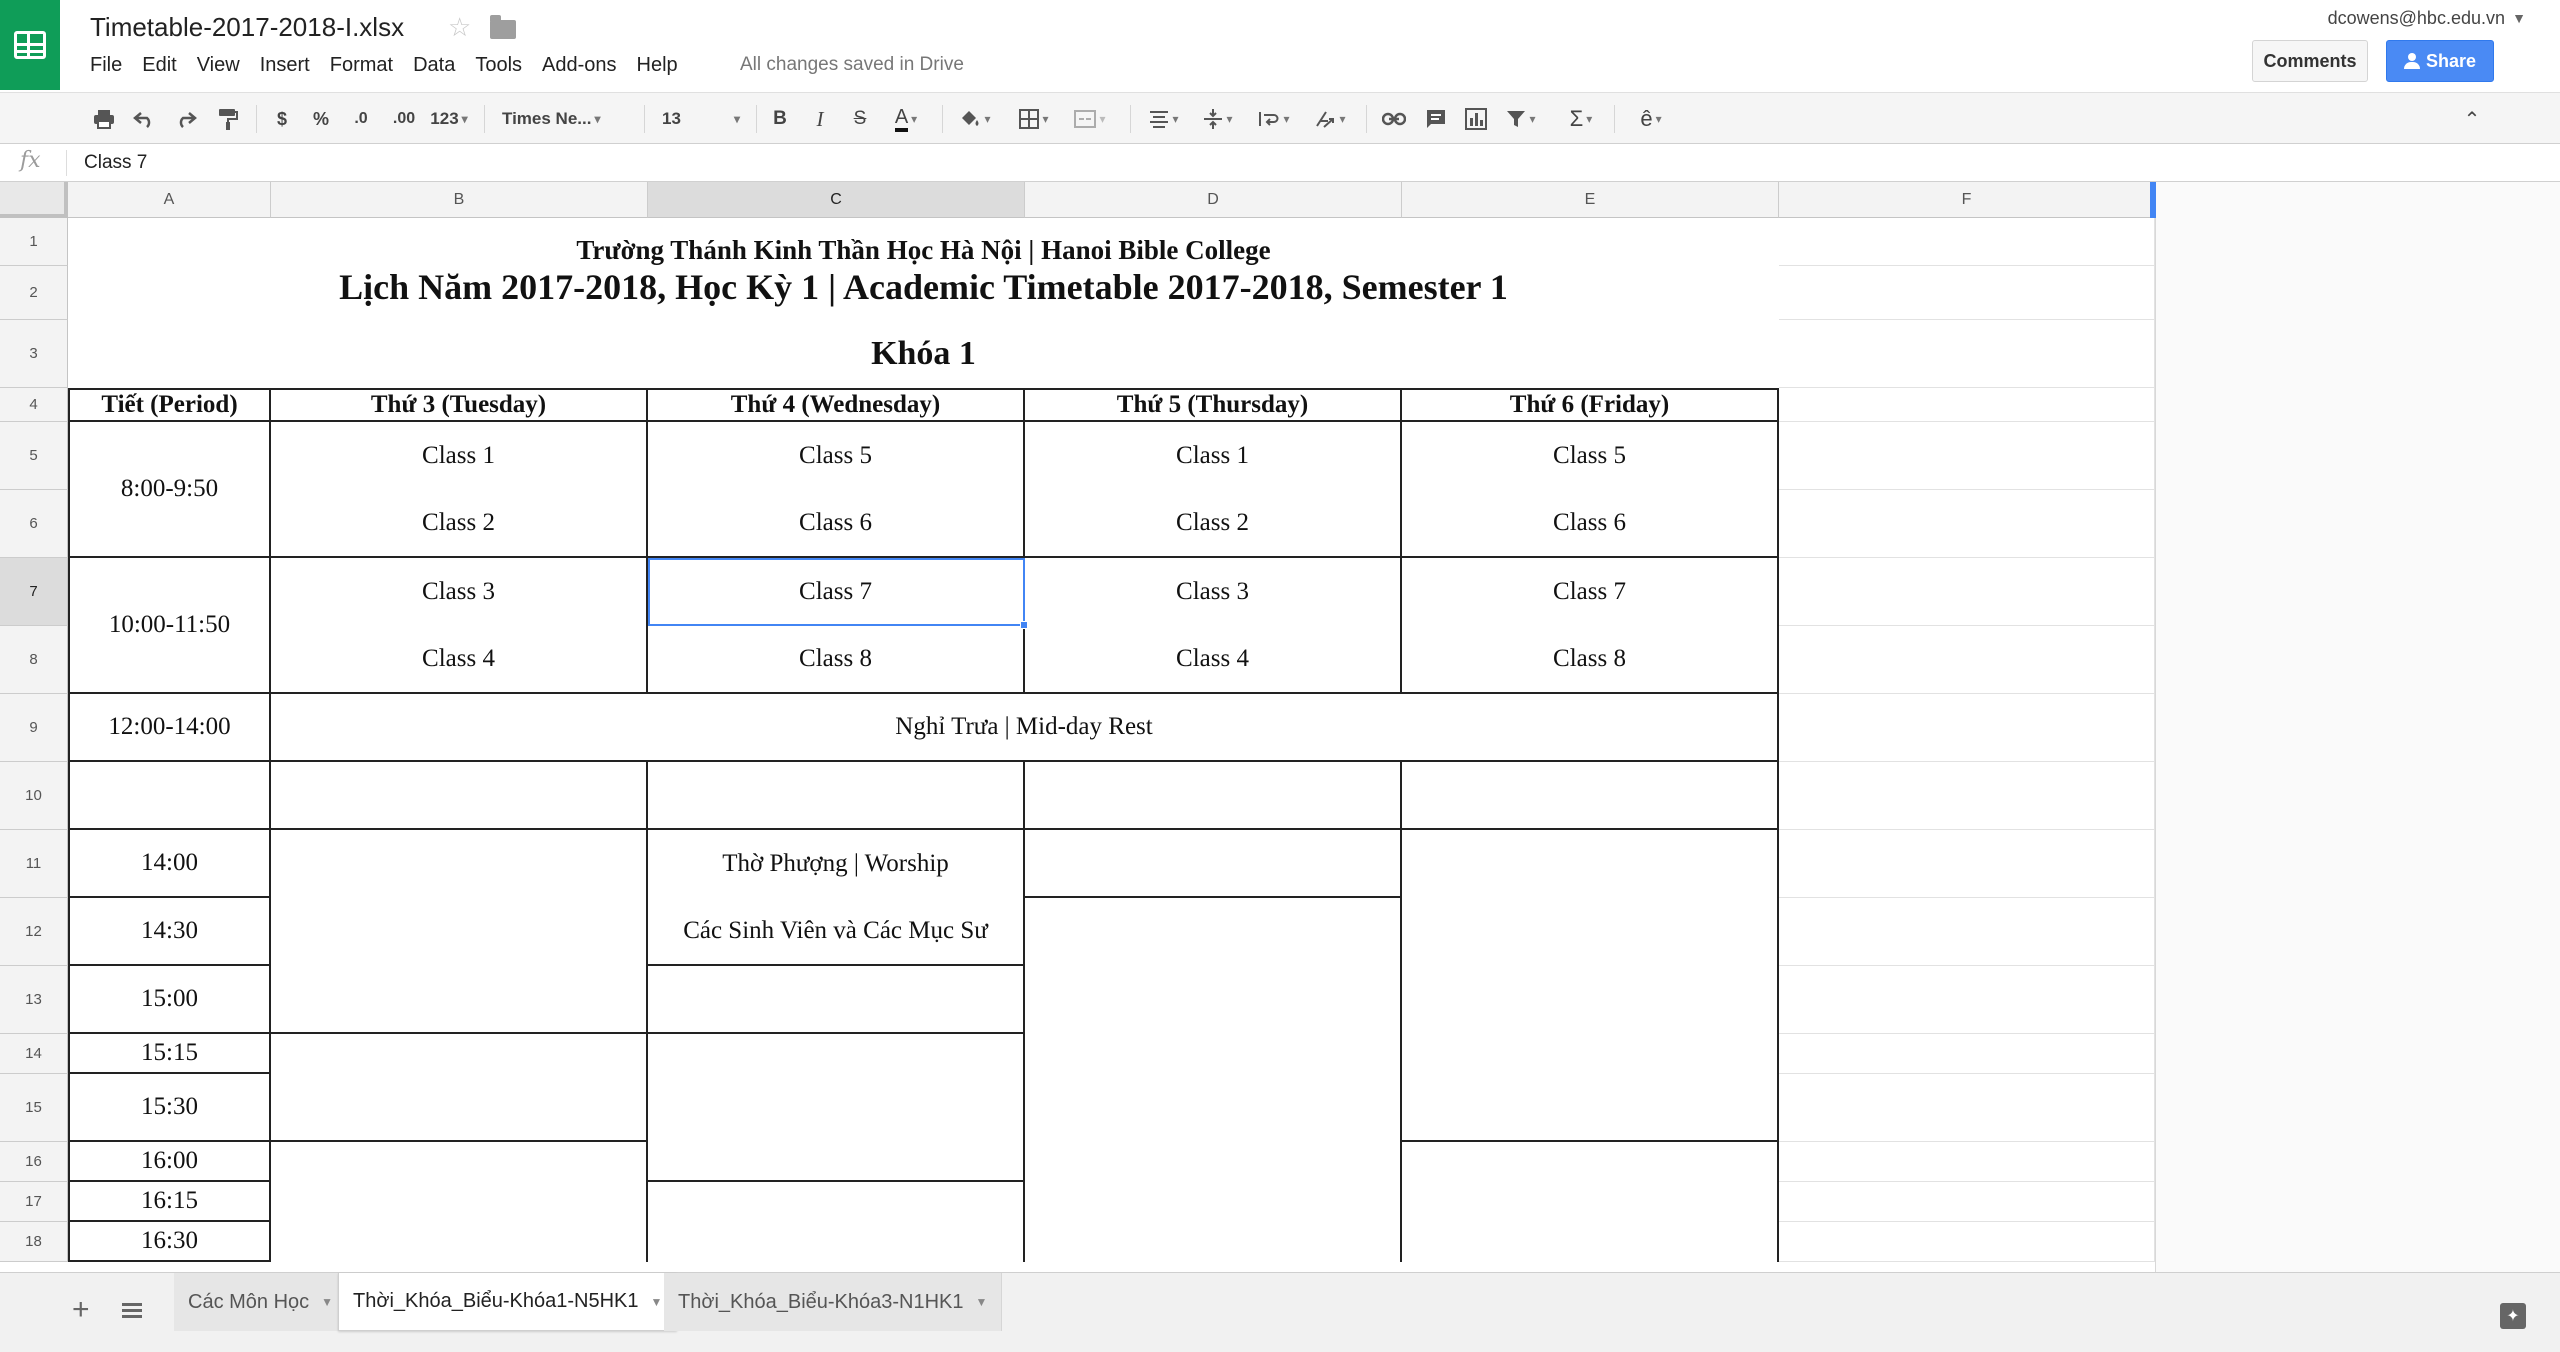  I want to click on row-header-18: 18, so click(34, 1242).